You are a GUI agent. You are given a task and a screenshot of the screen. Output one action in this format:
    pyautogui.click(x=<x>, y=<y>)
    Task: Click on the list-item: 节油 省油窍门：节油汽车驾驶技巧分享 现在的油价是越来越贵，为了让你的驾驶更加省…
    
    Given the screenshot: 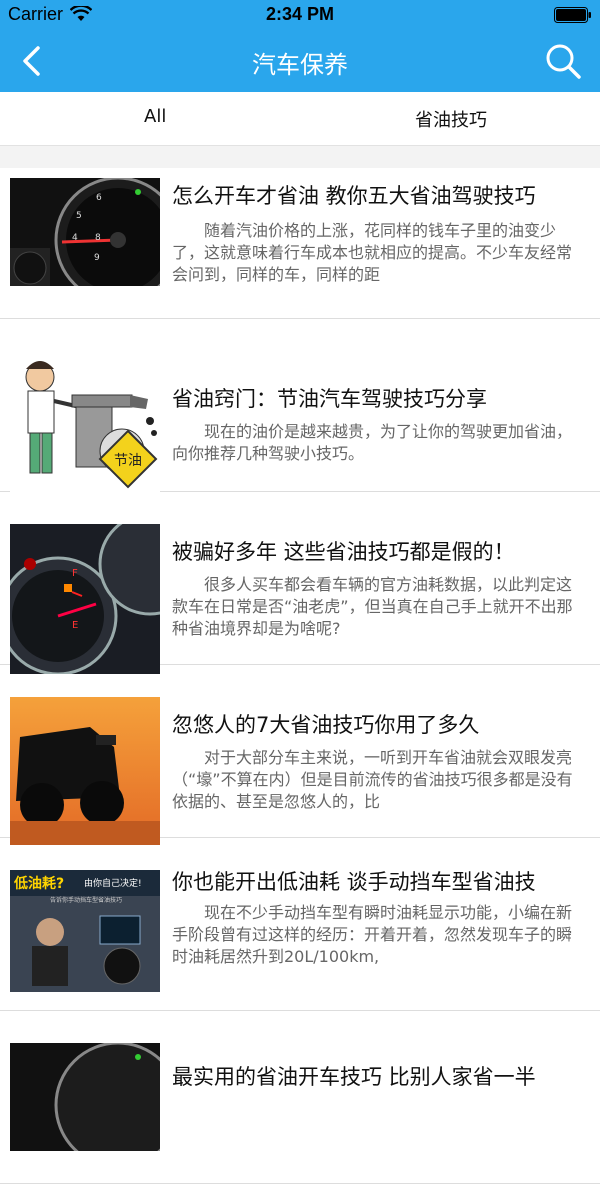 What is the action you would take?
    pyautogui.click(x=300, y=417)
    